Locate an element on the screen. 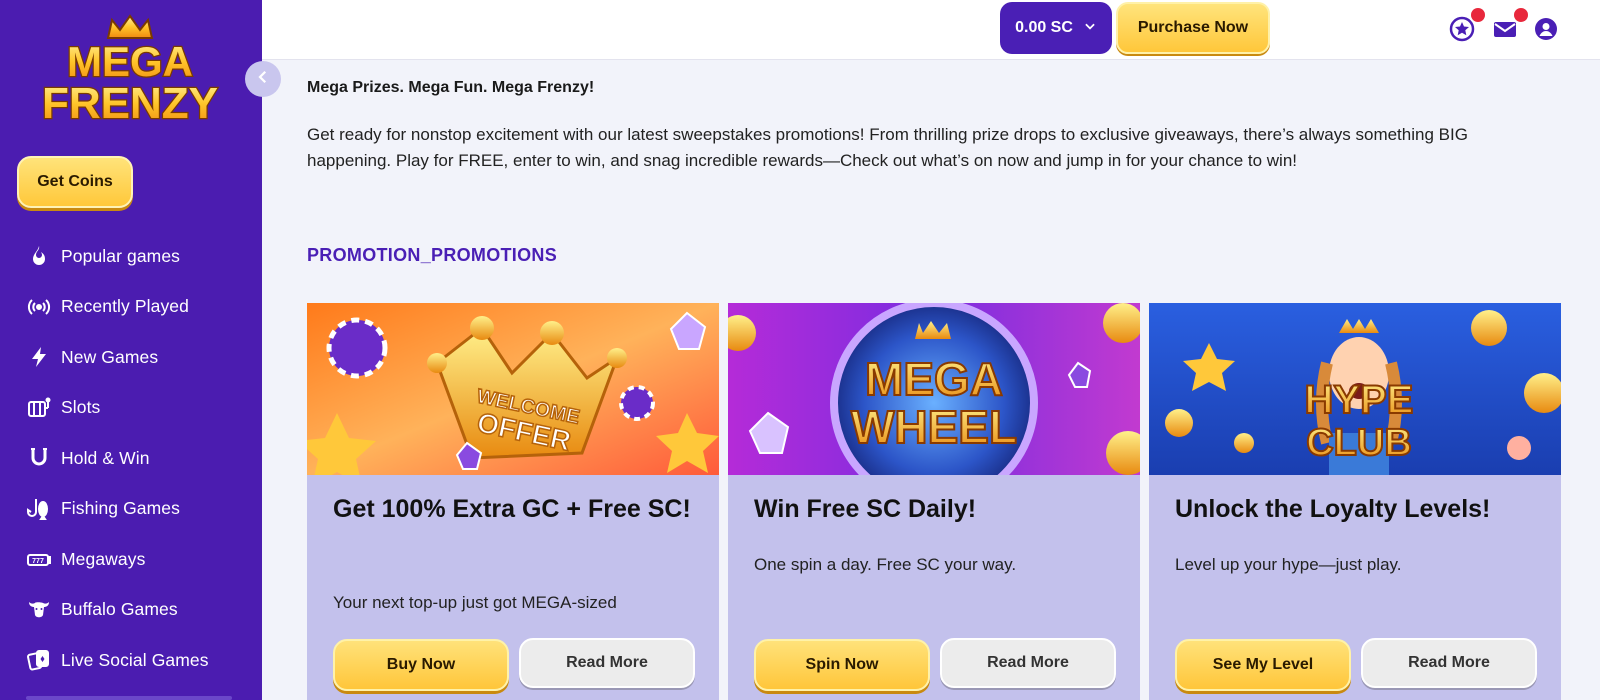  sidebar-item-popular-games: Popular games is located at coordinates (131, 256).